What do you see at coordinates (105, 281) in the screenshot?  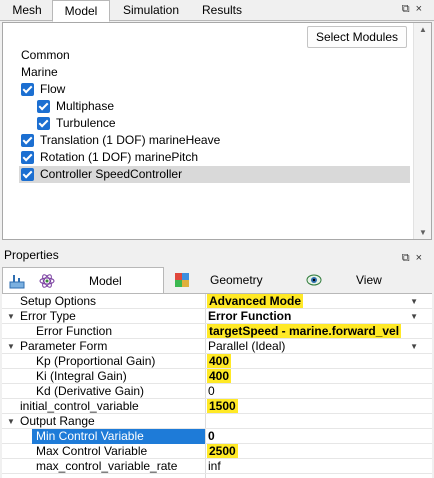 I see `tab-label: Model` at bounding box center [105, 281].